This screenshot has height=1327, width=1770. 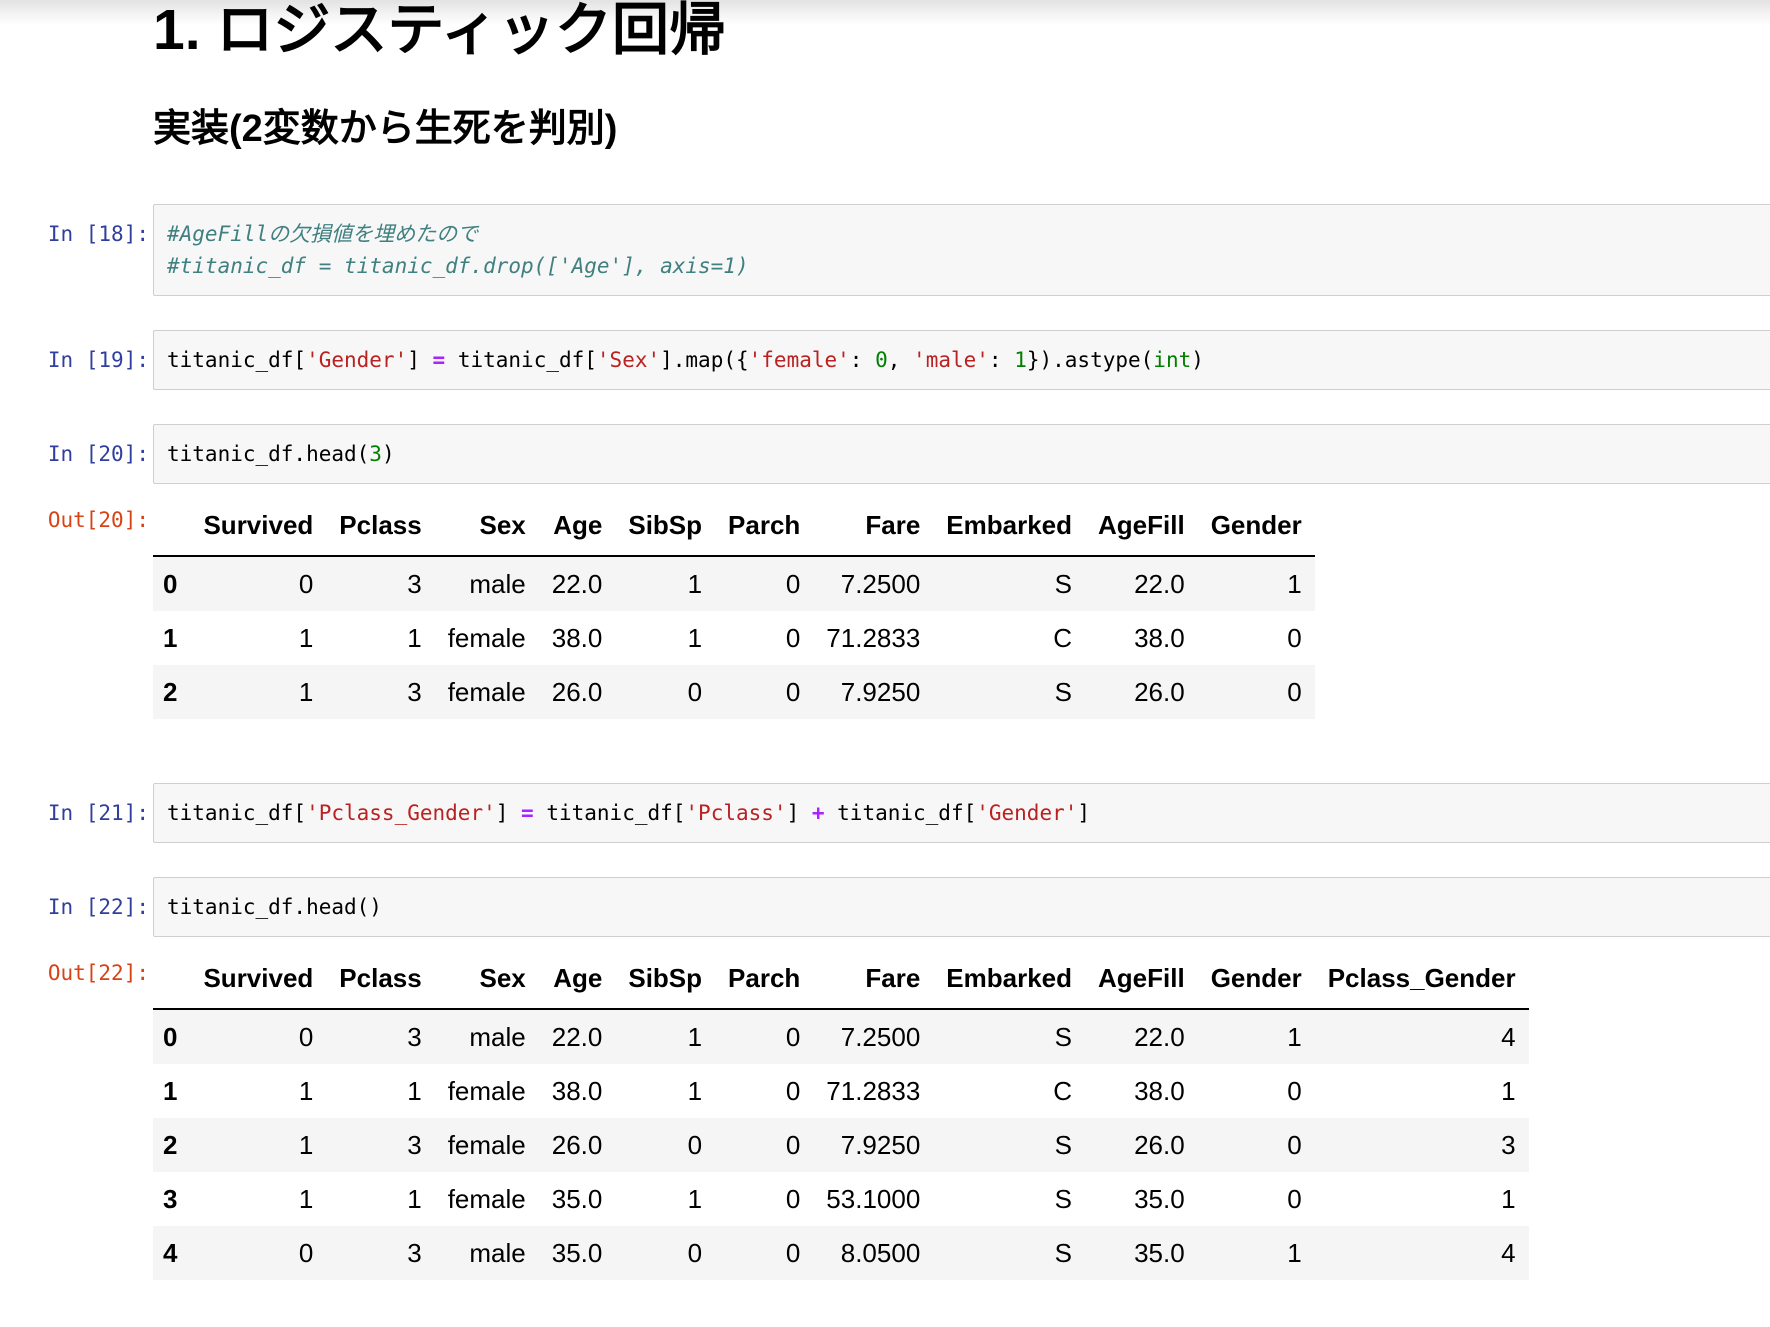 I want to click on code-token-string: 'Pclass_Gender', so click(x=401, y=813).